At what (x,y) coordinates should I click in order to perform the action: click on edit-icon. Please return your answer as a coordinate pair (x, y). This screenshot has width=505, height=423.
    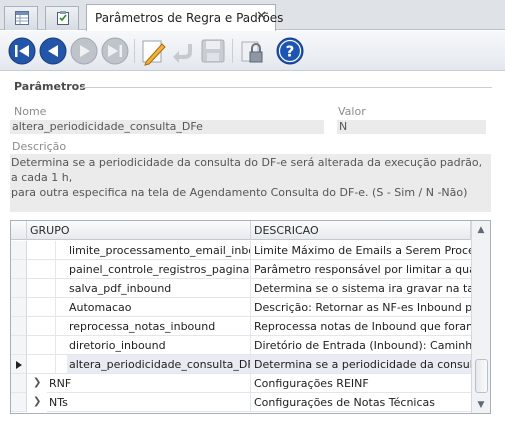
    Looking at the image, I should click on (153, 51).